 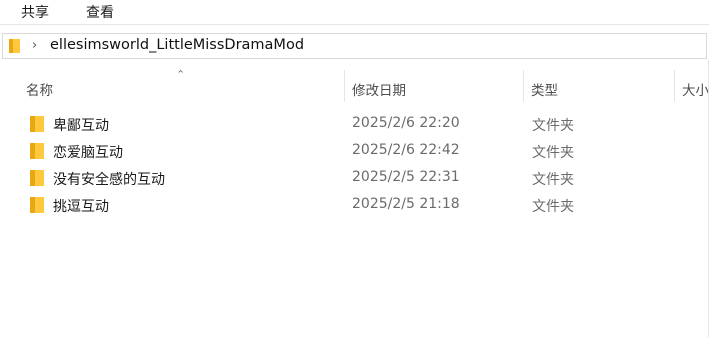 I want to click on sort-ascending-icon: ⌃, so click(x=181, y=74).